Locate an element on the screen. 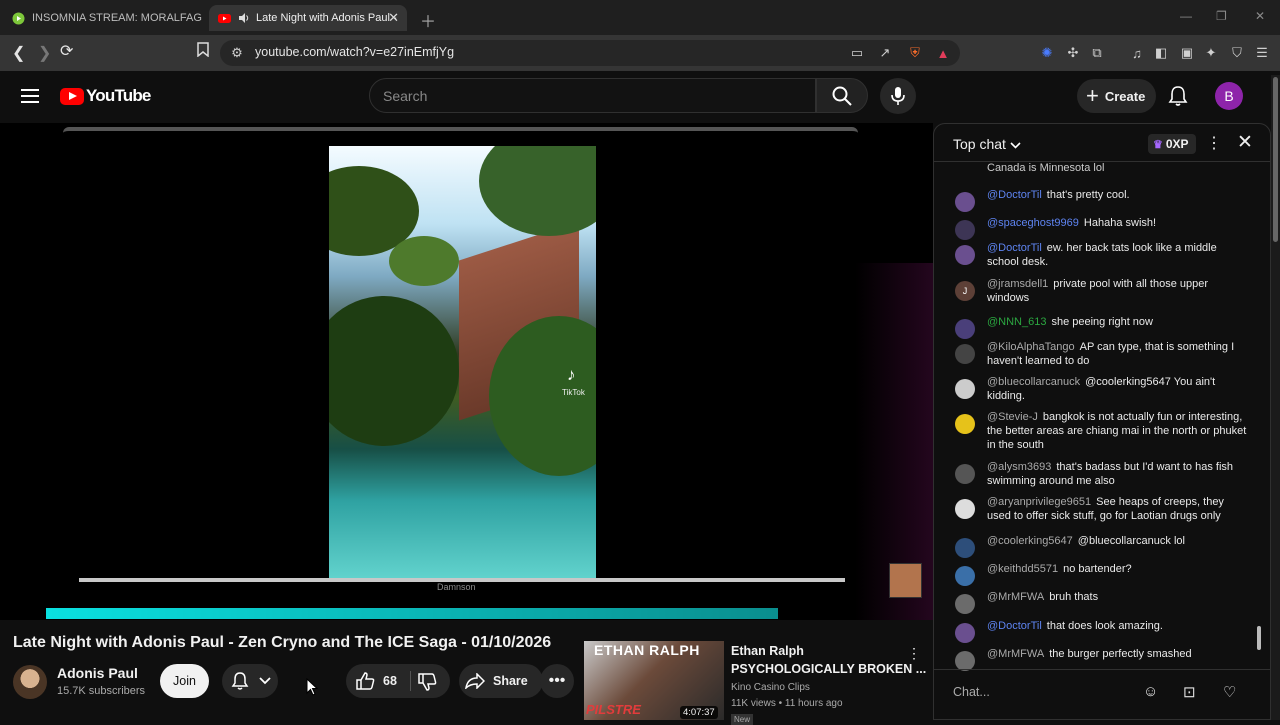 The height and width of the screenshot is (725, 1280). chat-author-avatar: J is located at coordinates (965, 291).